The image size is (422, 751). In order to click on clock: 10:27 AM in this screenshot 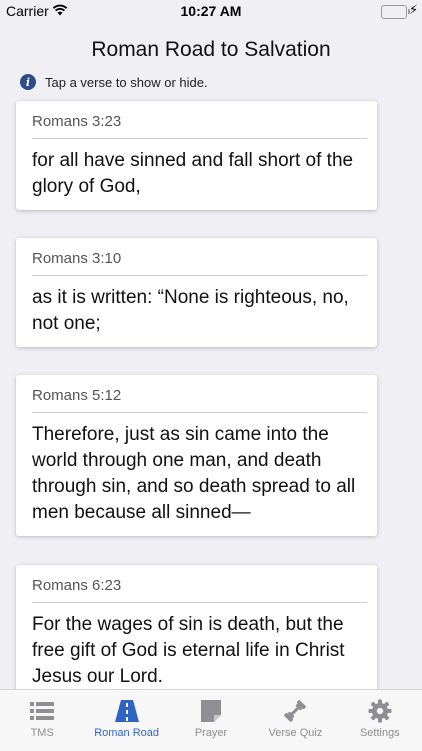, I will do `click(211, 11)`.